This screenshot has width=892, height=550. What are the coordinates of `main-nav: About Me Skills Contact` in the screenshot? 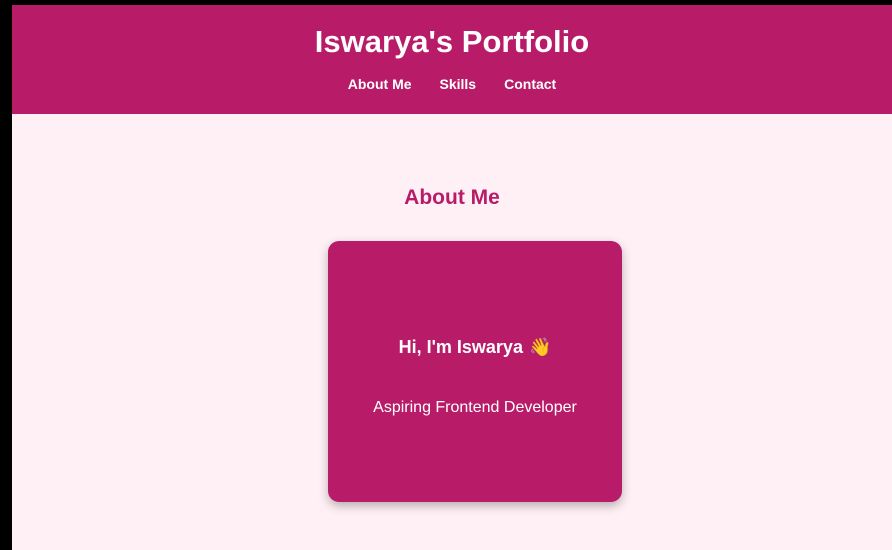 It's located at (452, 84).